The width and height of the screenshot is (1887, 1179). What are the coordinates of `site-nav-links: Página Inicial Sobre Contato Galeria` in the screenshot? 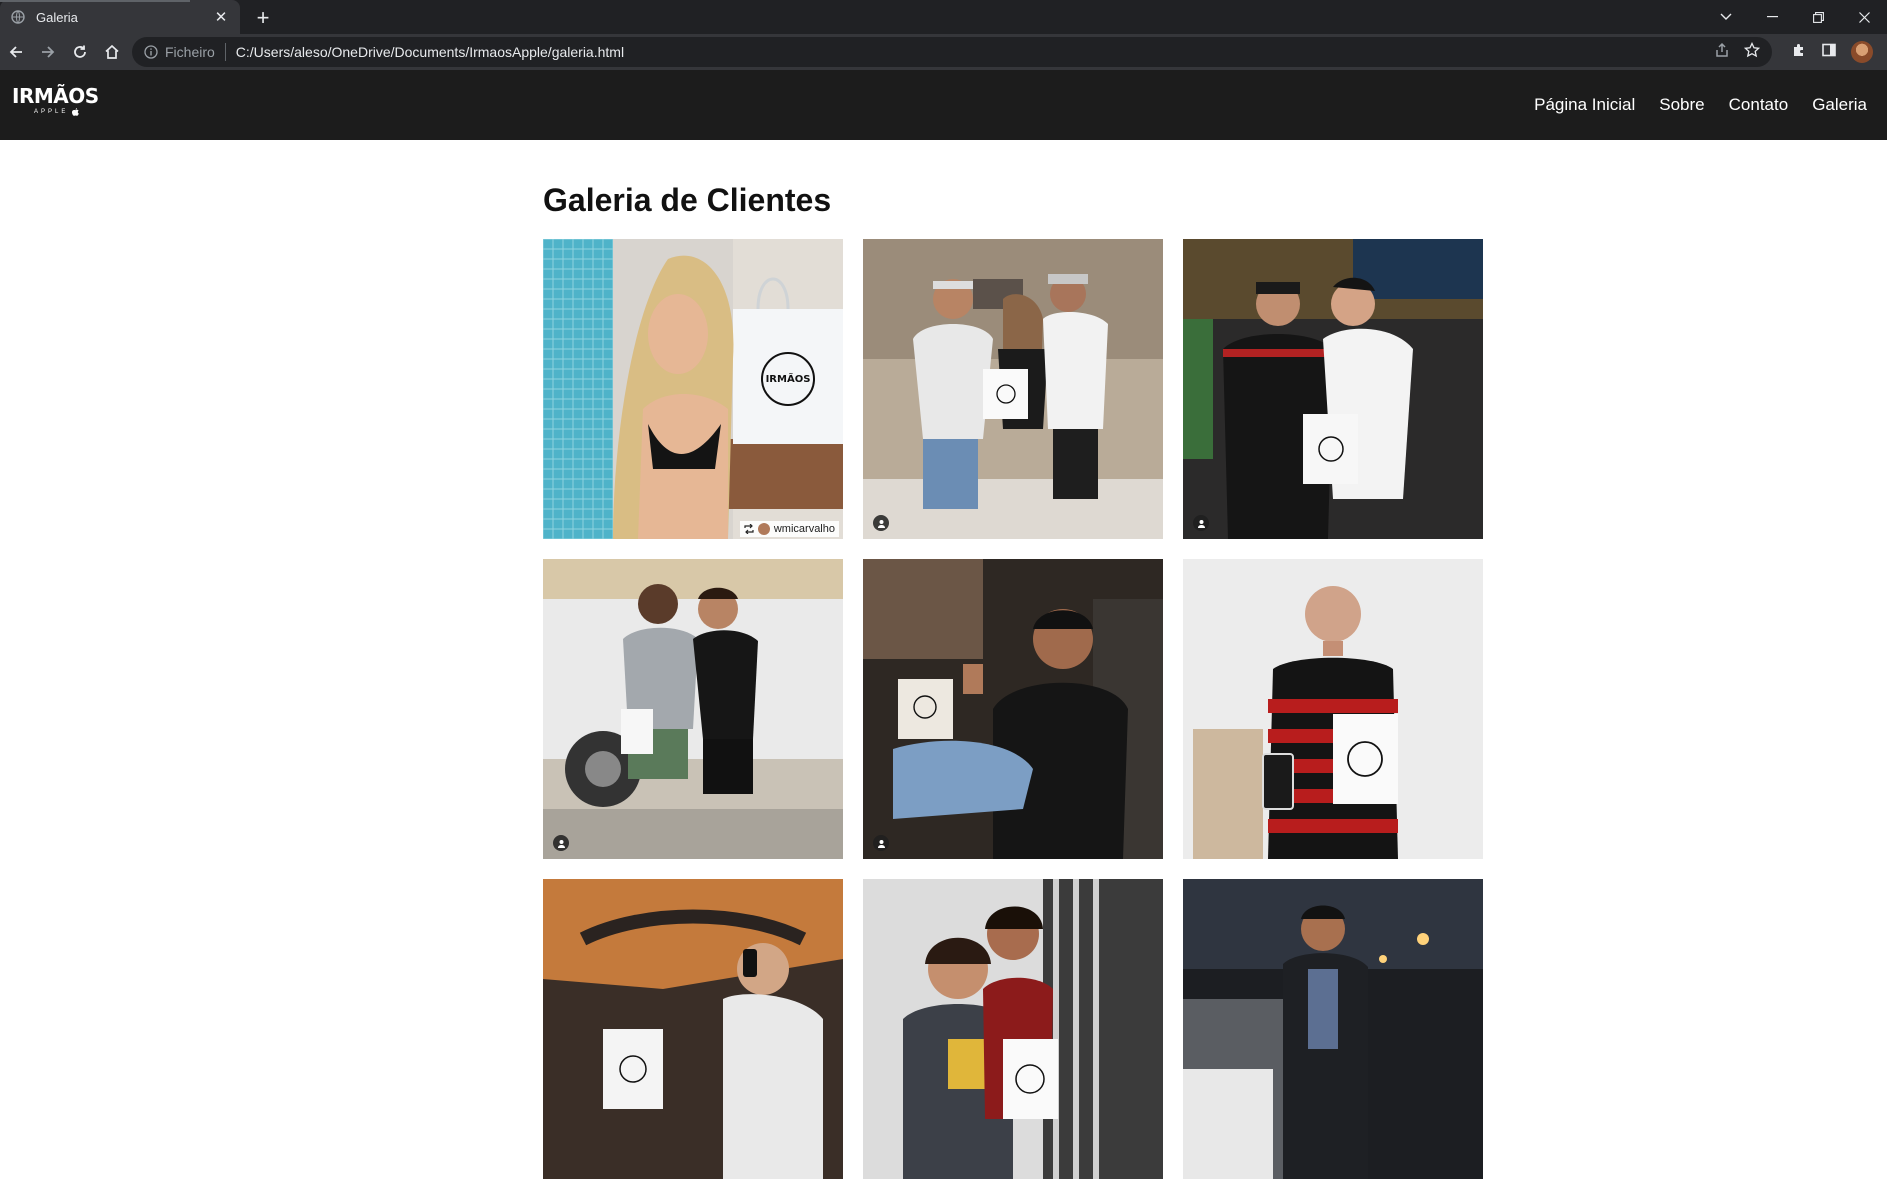 It's located at (1700, 105).